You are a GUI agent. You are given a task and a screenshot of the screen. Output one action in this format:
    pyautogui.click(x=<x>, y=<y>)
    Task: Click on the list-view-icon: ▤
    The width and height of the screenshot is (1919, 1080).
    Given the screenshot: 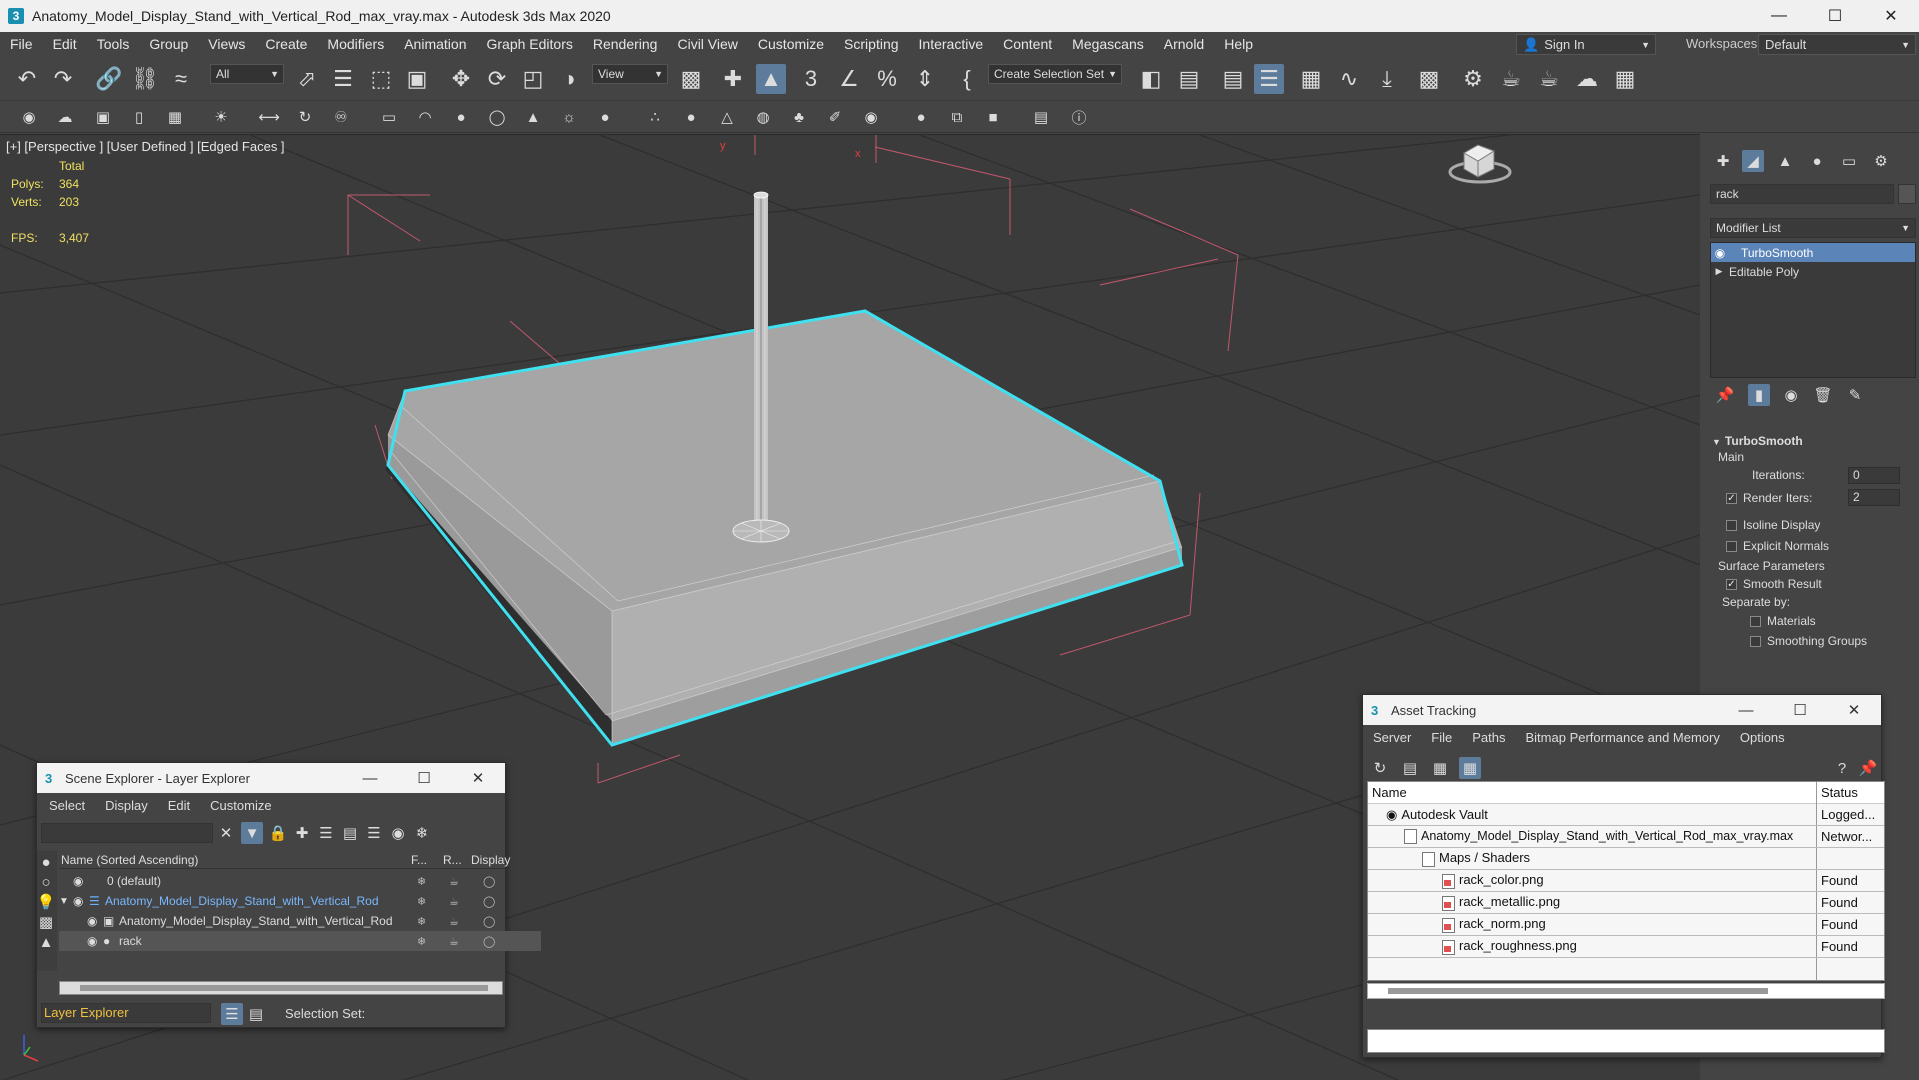 What is the action you would take?
    pyautogui.click(x=1410, y=768)
    